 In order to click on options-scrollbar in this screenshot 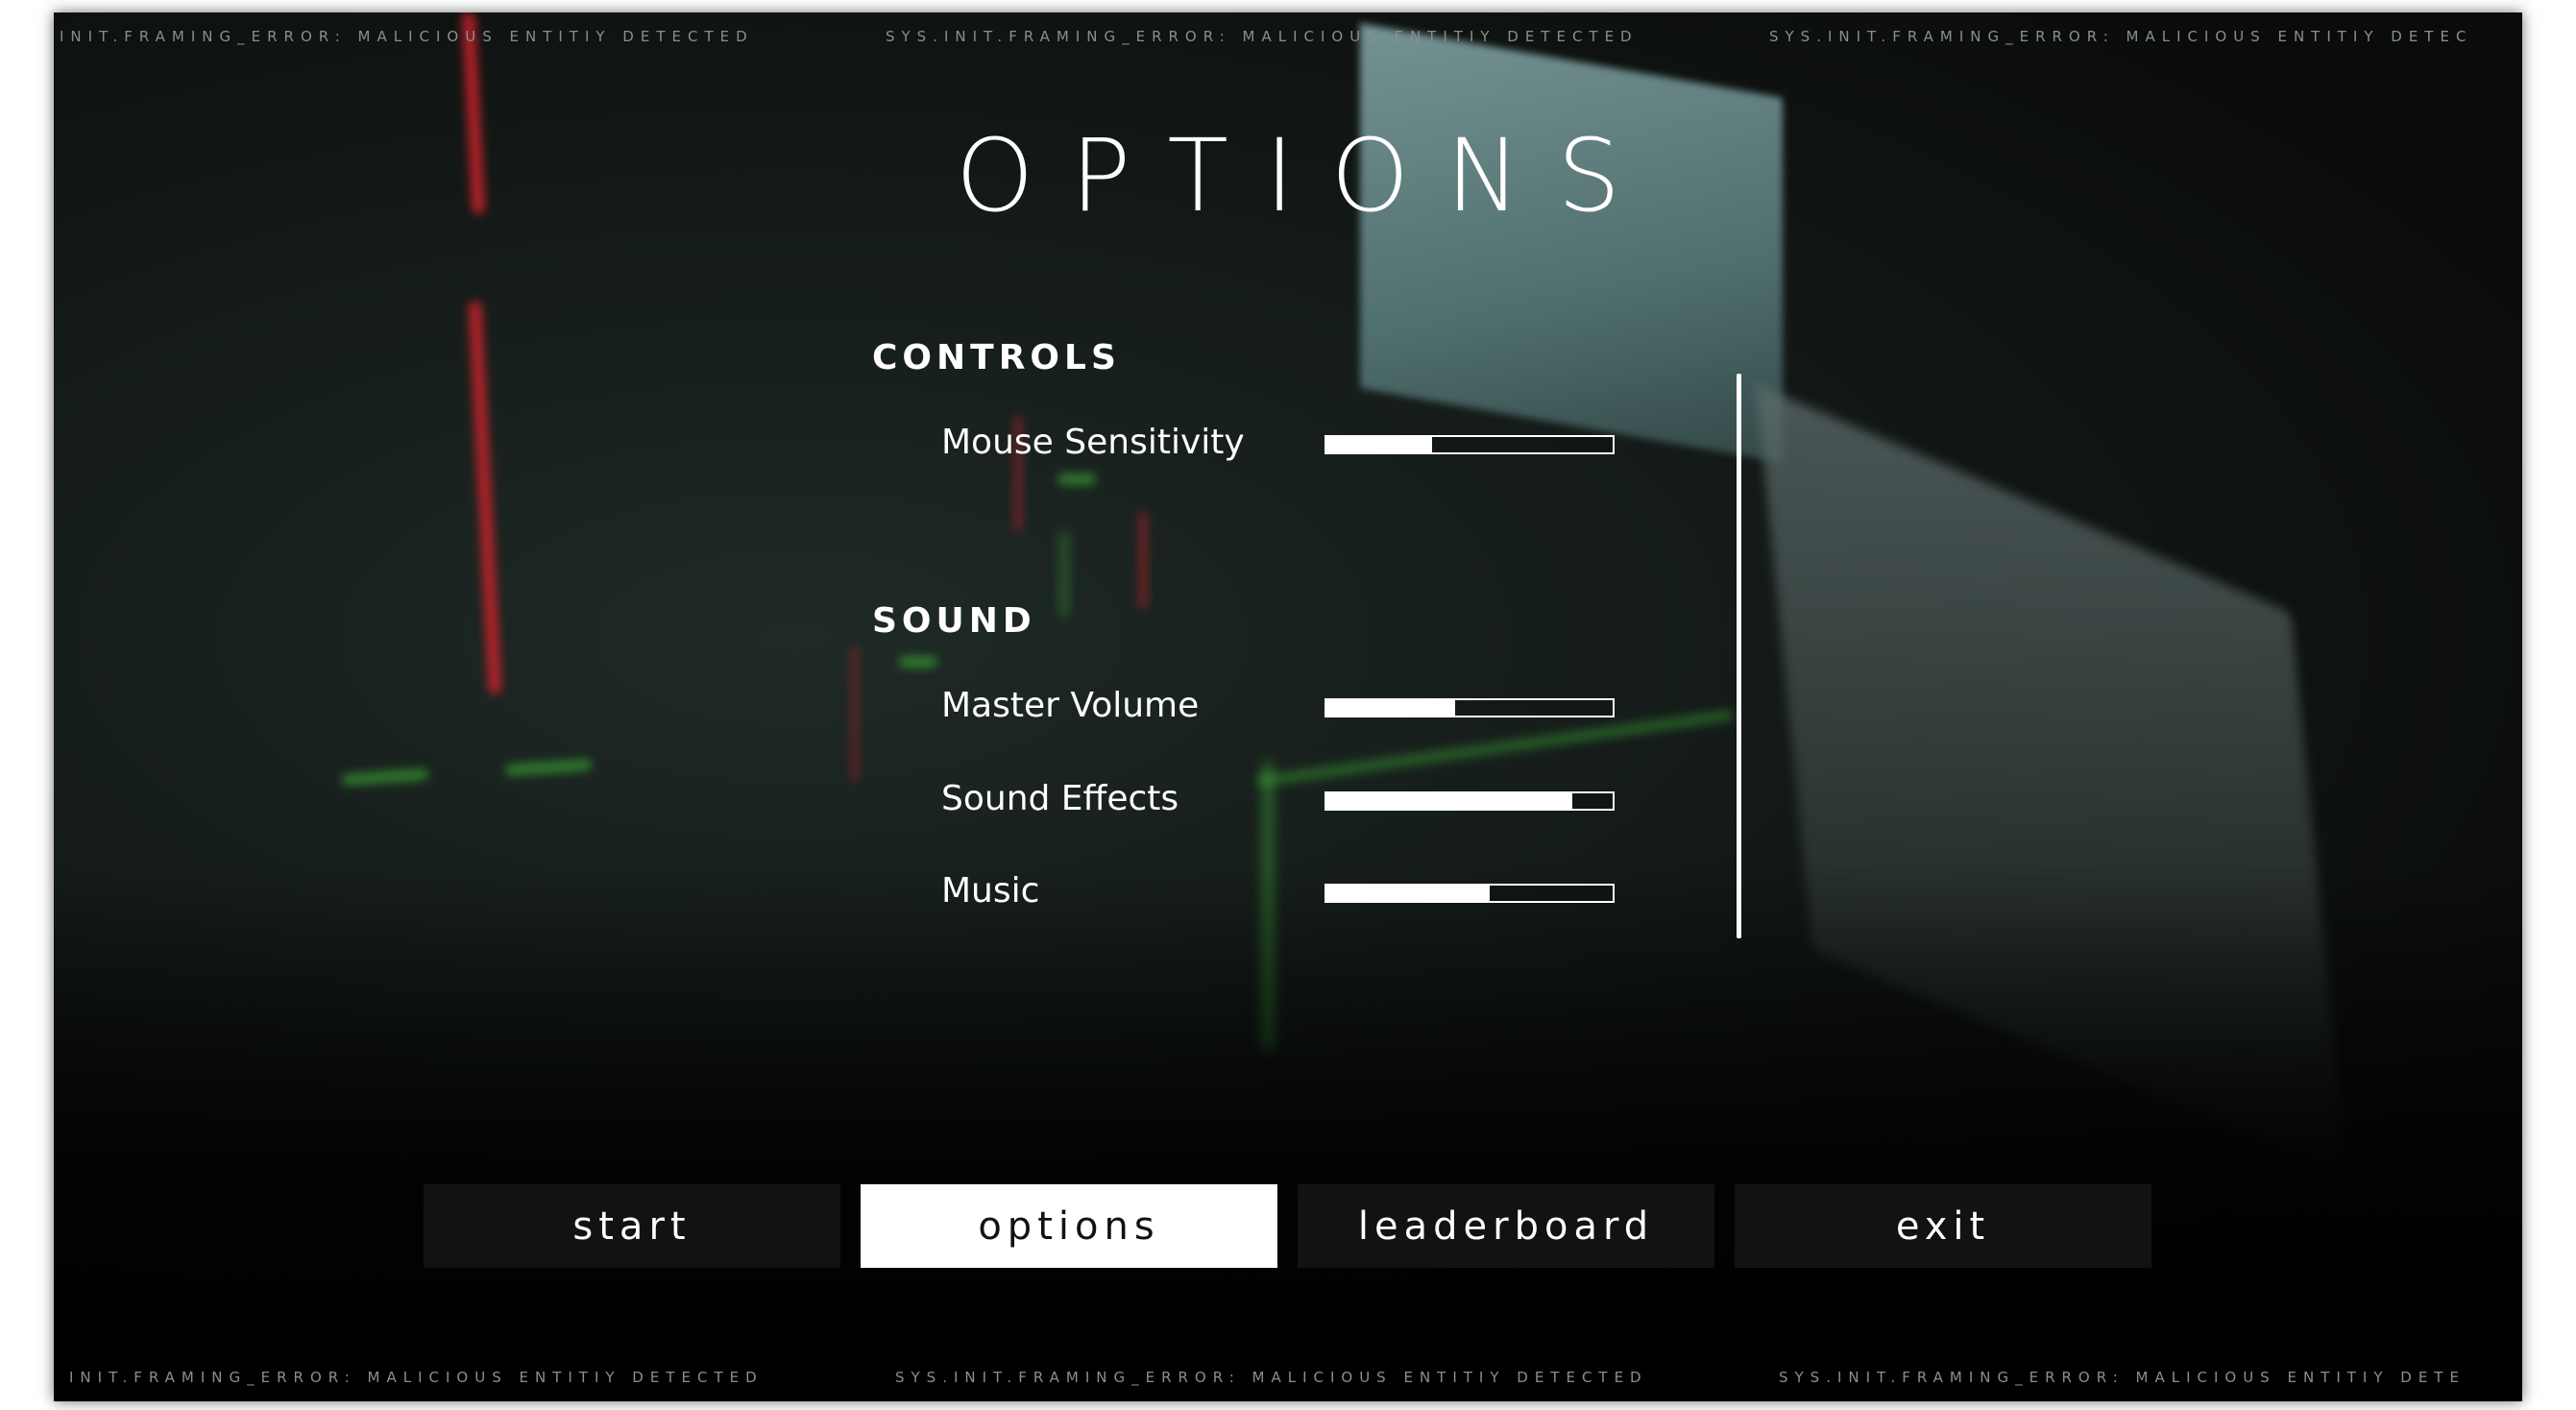, I will do `click(1739, 656)`.